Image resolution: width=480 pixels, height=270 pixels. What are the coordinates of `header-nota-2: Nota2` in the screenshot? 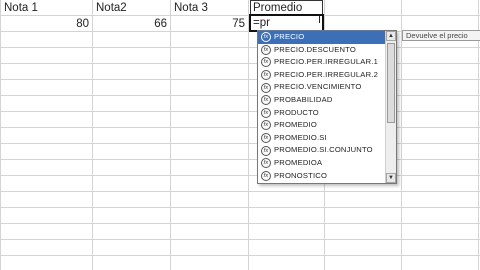 It's located at (131, 8).